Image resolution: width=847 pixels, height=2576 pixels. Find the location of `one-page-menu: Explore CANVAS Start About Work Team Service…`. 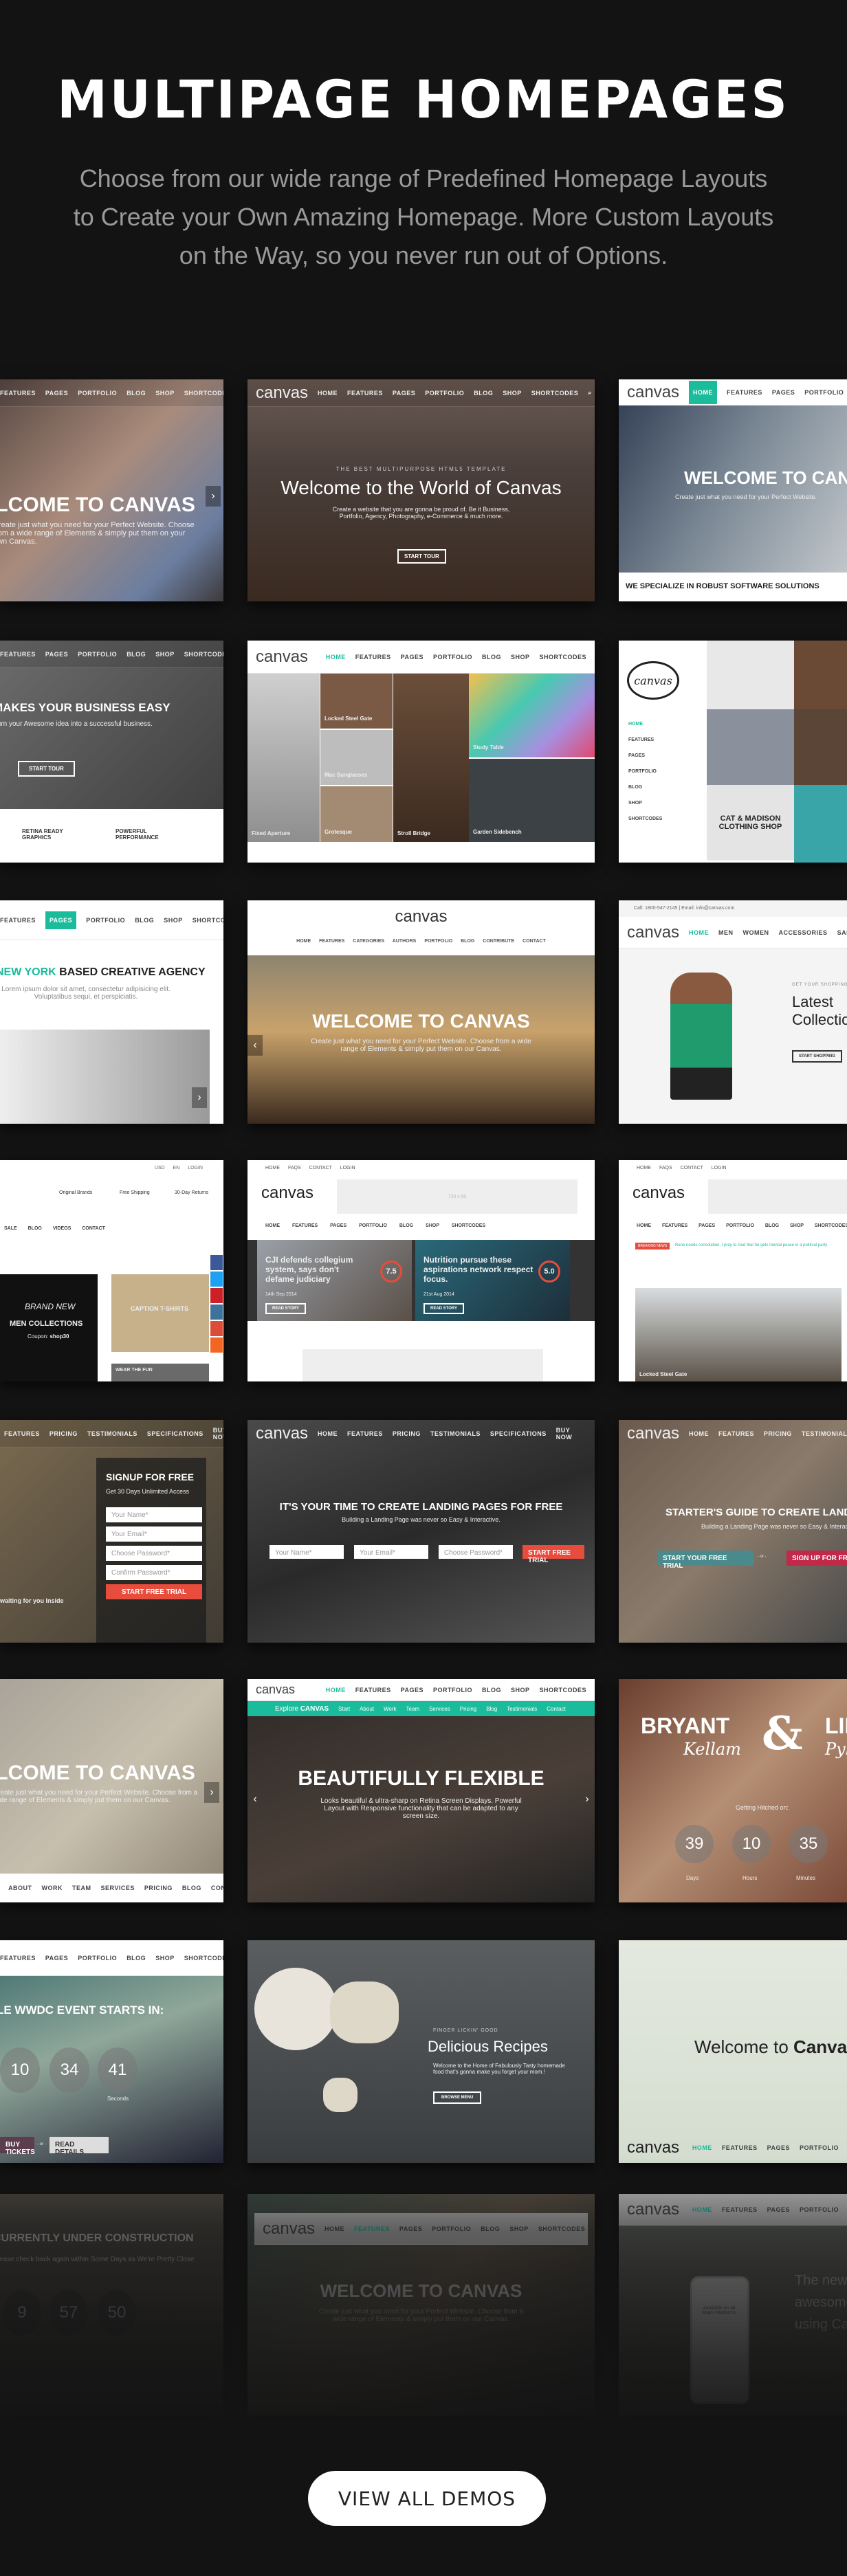

one-page-menu: Explore CANVAS Start About Work Team Service… is located at coordinates (421, 1708).